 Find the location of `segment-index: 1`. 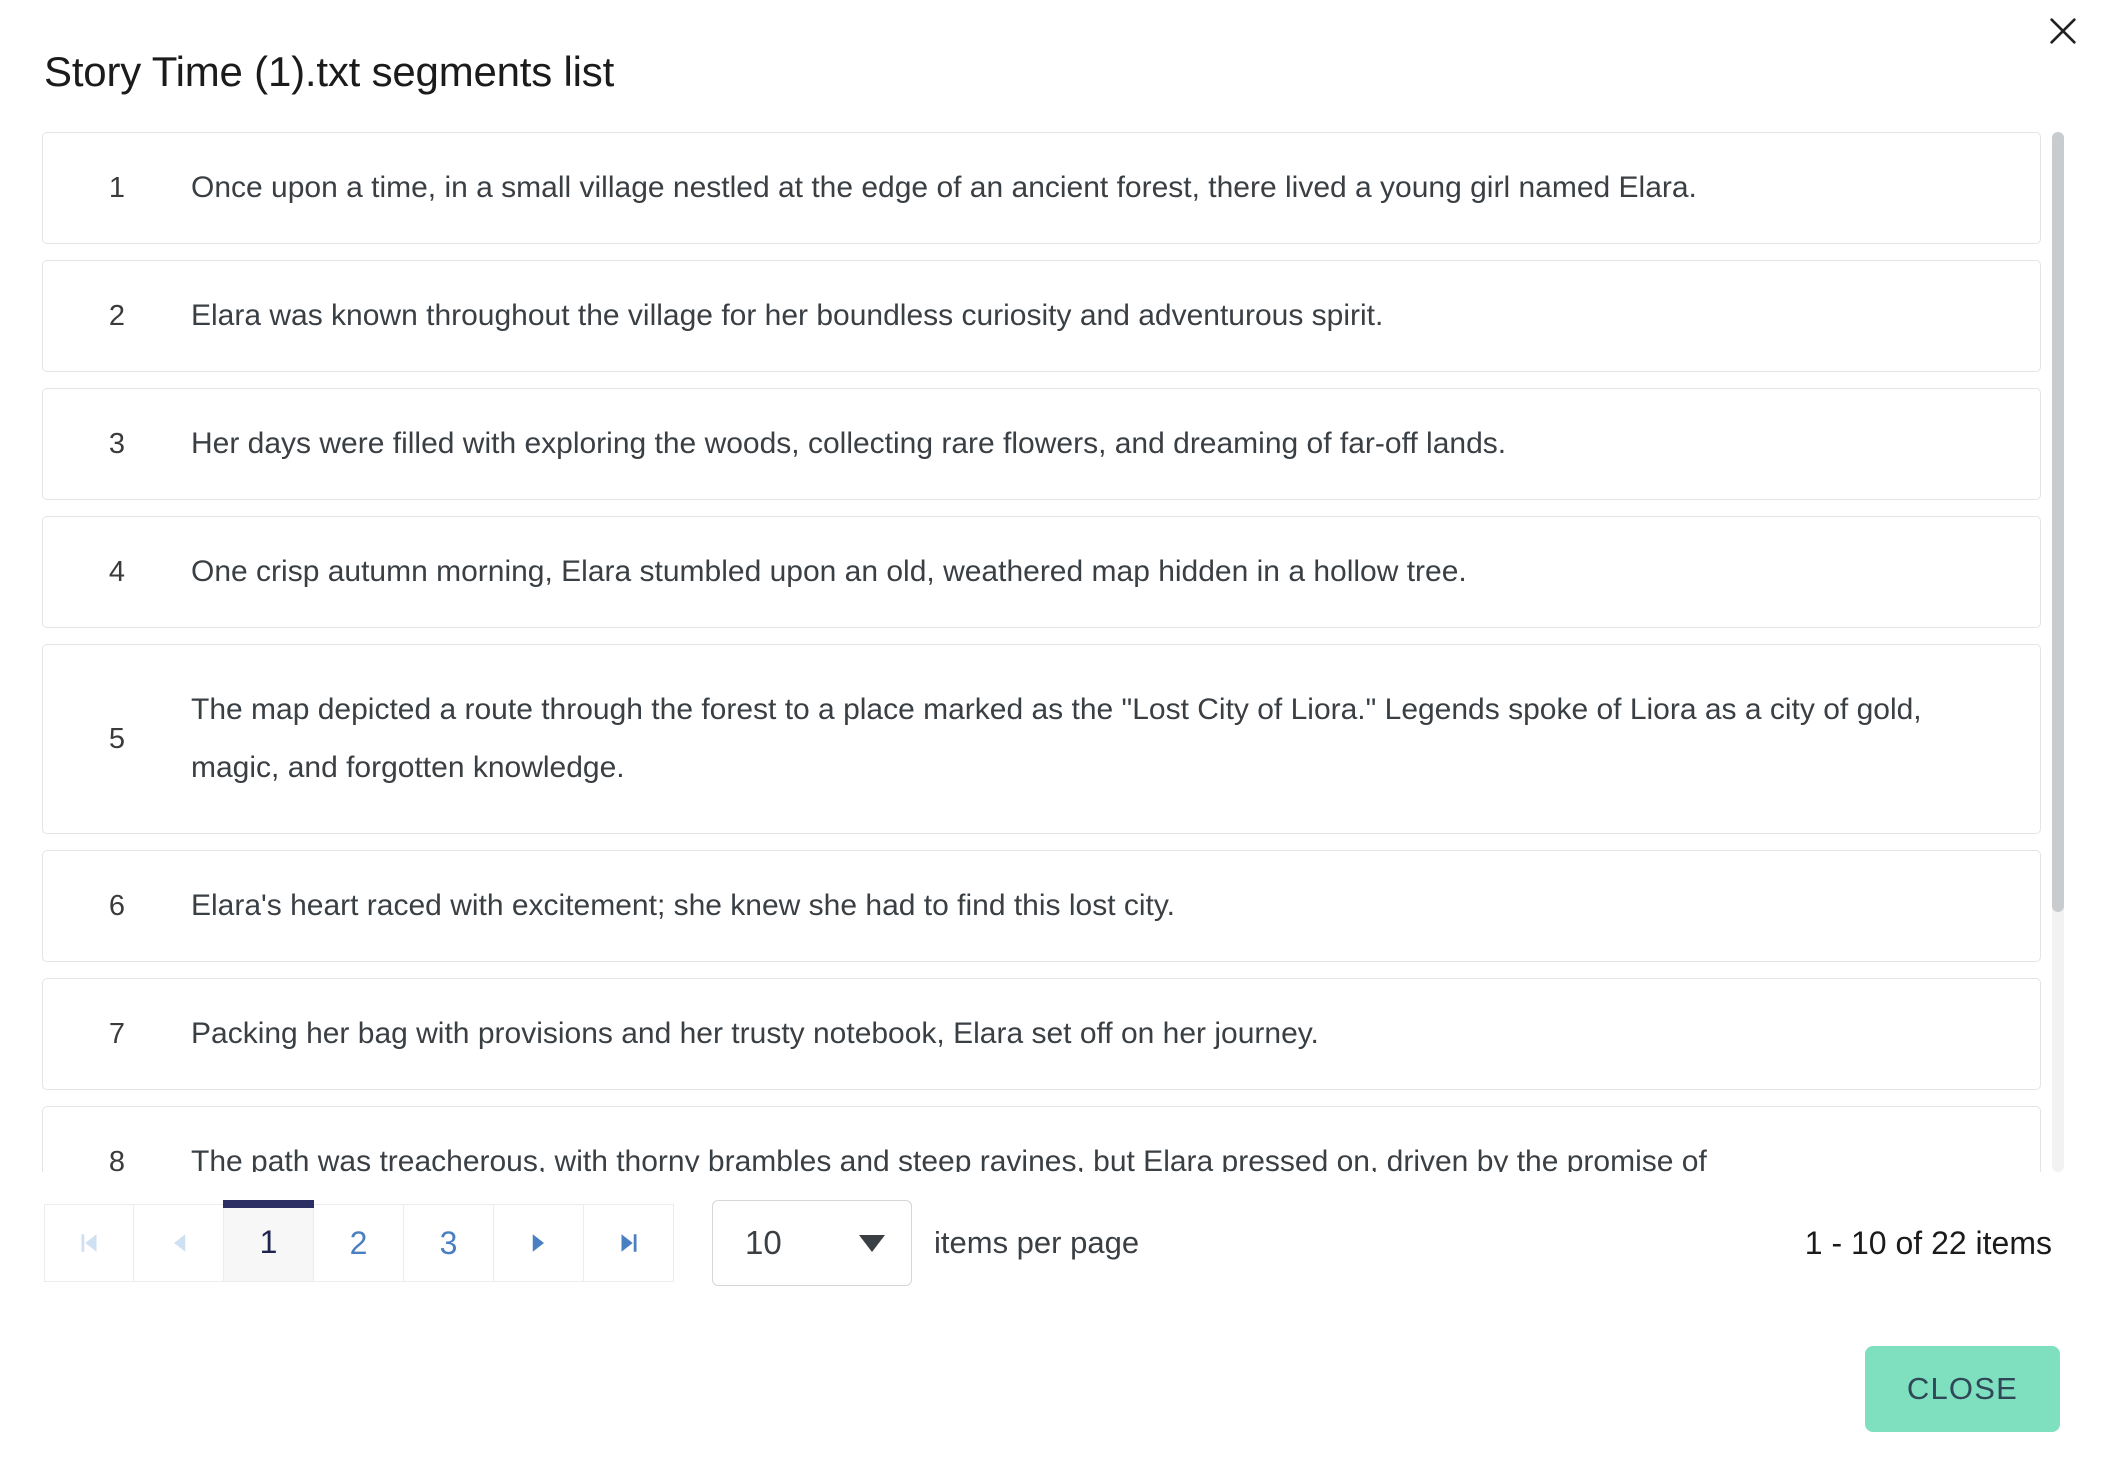

segment-index: 1 is located at coordinates (117, 187).